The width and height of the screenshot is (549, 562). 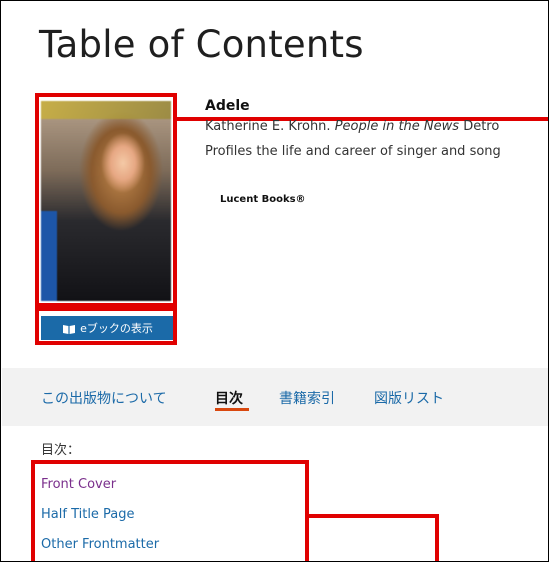 I want to click on annotation-box-toc-top, so click(x=170, y=462).